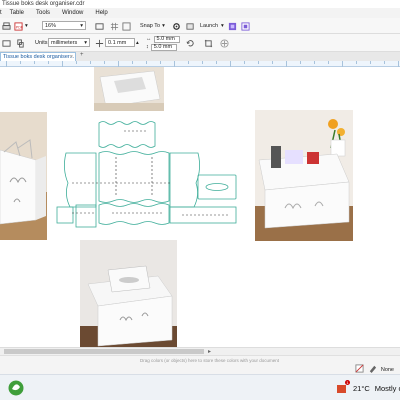  I want to click on panel-center, so click(134, 177).